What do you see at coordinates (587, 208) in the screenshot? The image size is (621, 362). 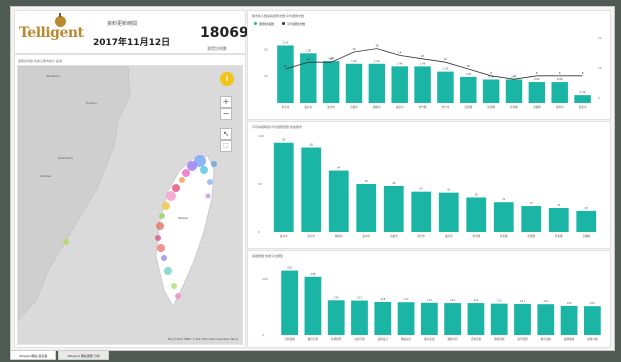 I see `data-label: 22` at bounding box center [587, 208].